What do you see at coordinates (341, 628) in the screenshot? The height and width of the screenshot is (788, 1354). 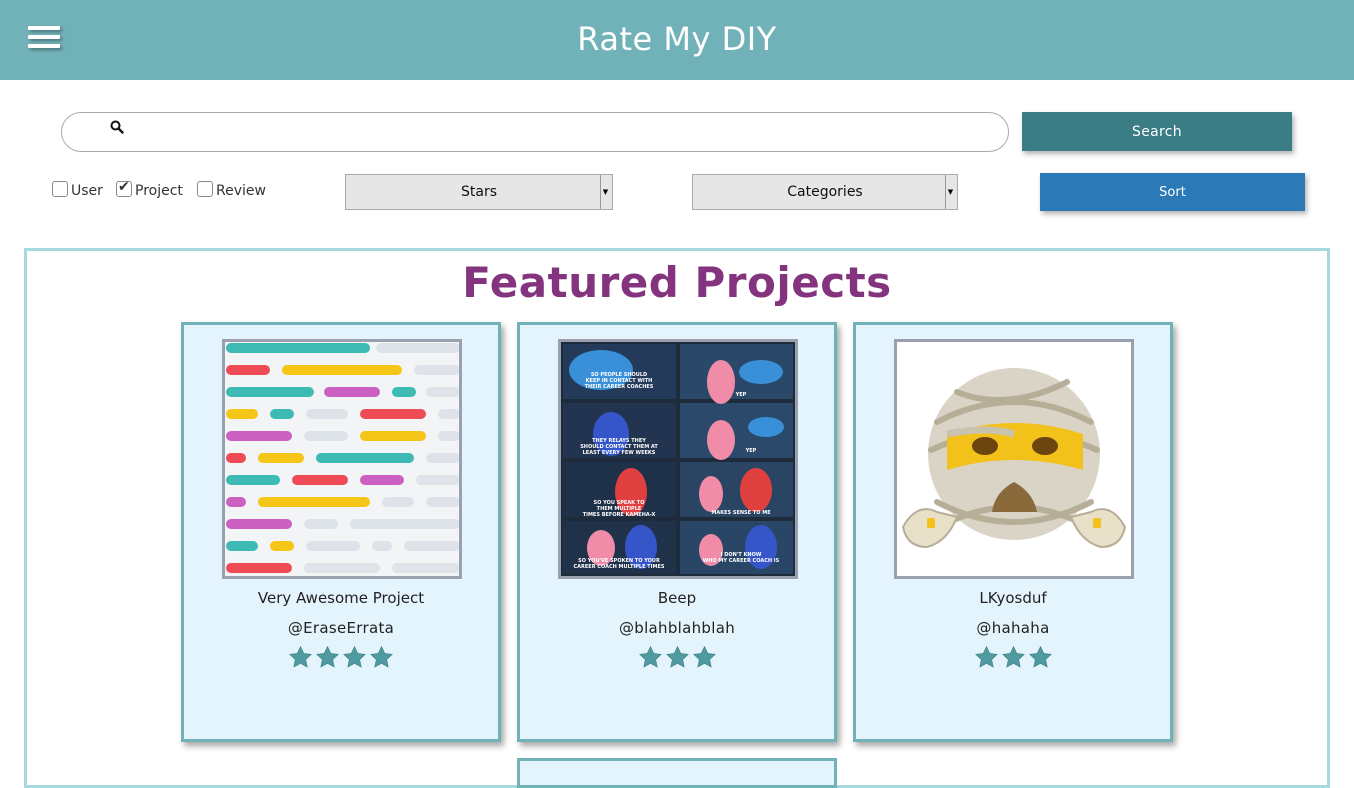 I see `project-username: @EraseErrata` at bounding box center [341, 628].